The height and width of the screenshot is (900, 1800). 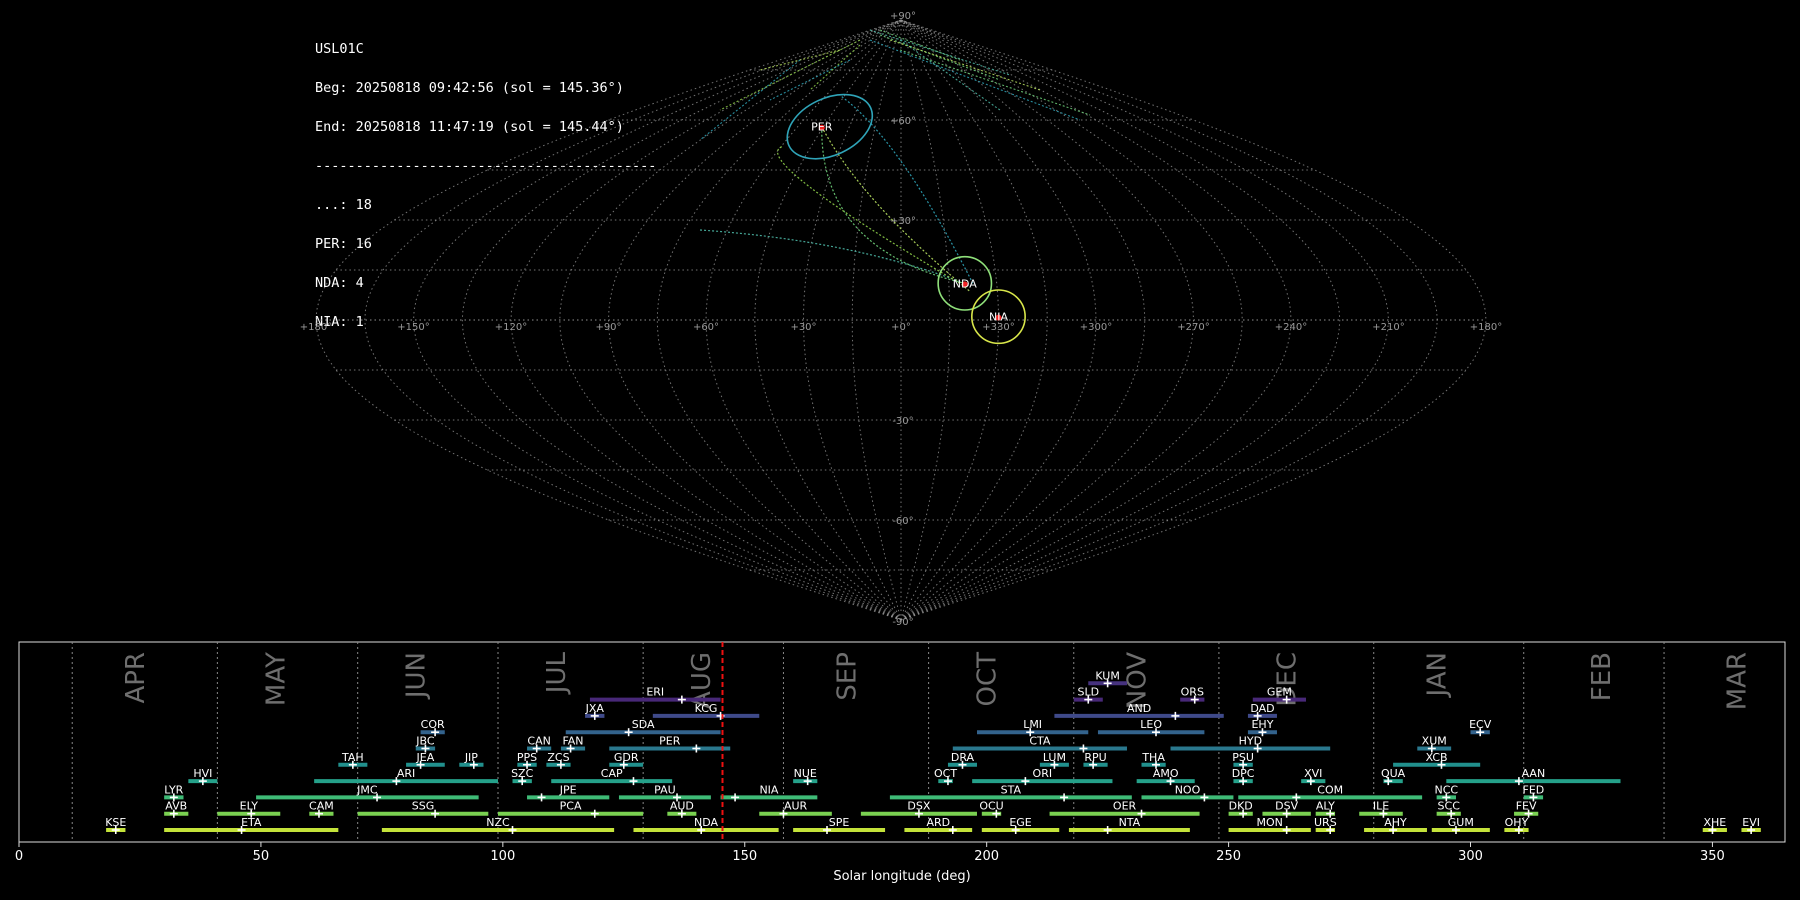 What do you see at coordinates (1243, 773) in the screenshot?
I see `shower-label: DPC` at bounding box center [1243, 773].